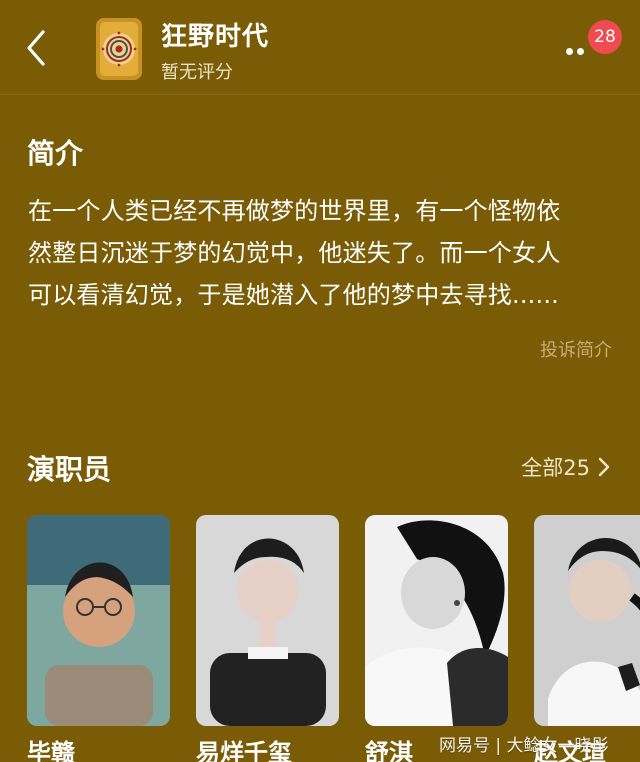 This screenshot has width=640, height=762. I want to click on intro-line: 在一个人类已经不再做梦的世界里，有一个怪物依, so click(294, 211).